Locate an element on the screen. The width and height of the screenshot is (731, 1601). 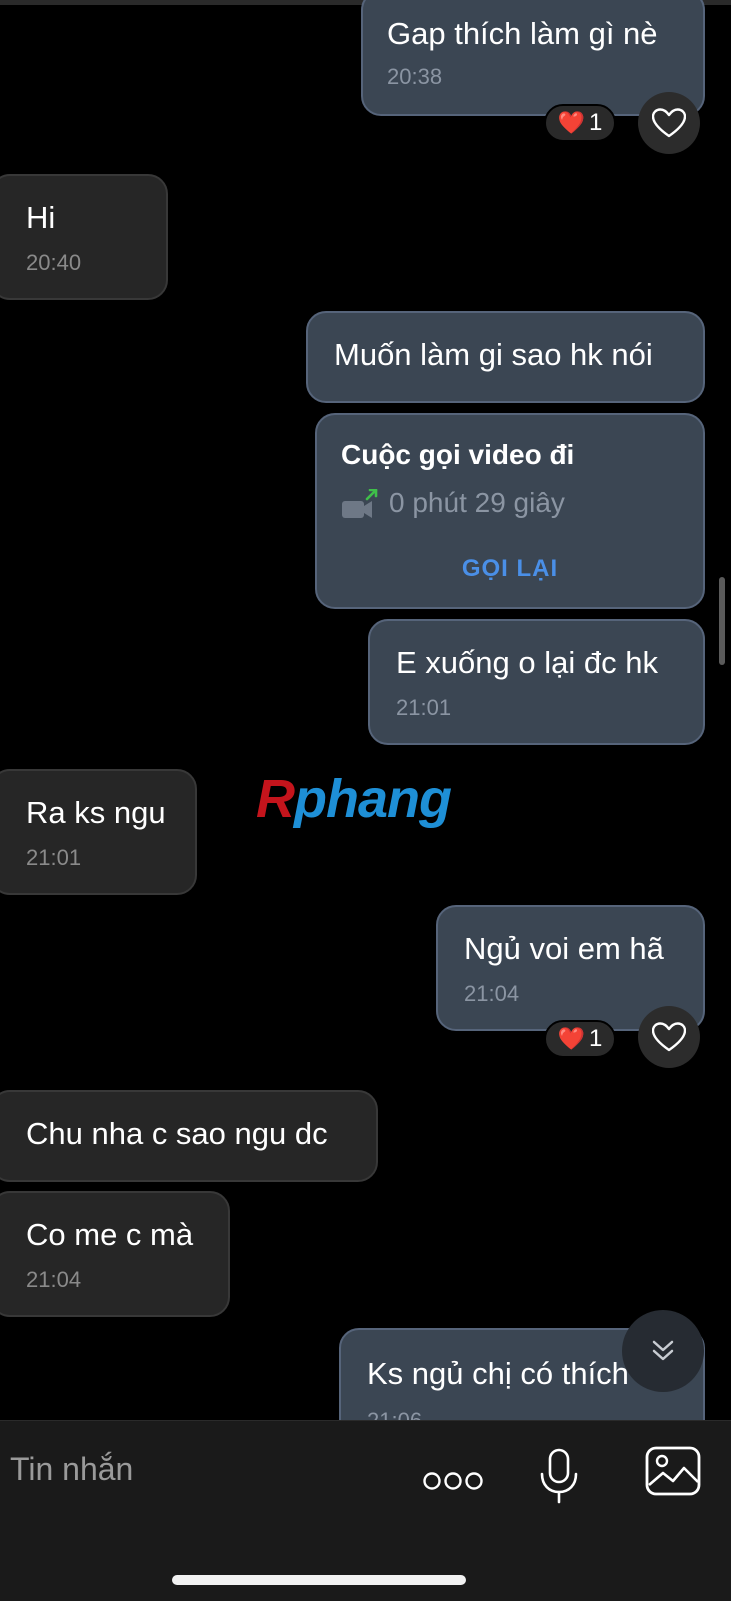
scroll-to-bottom-button is located at coordinates (663, 1351).